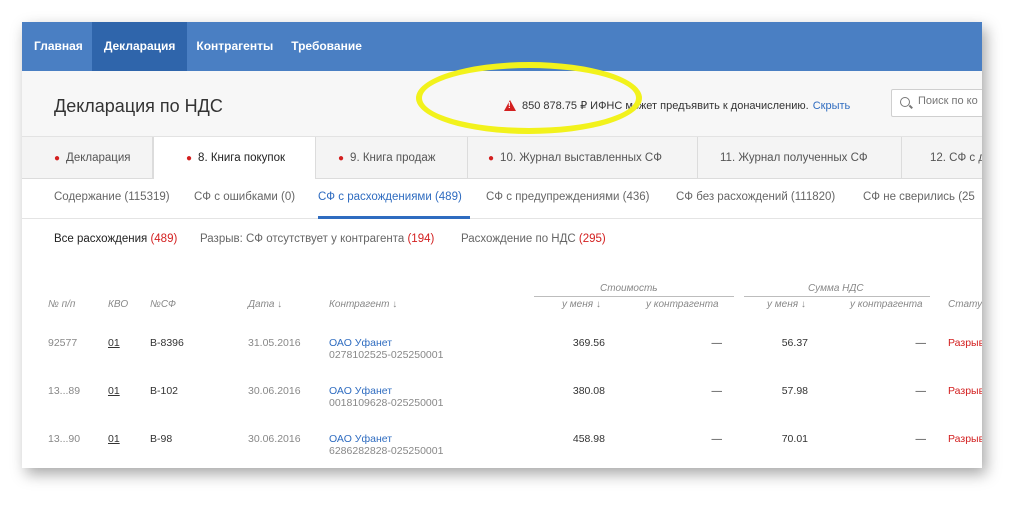 Image resolution: width=1024 pixels, height=510 pixels. Describe the element at coordinates (164, 391) in the screenshot. I see `cell-sf: В-102` at that location.